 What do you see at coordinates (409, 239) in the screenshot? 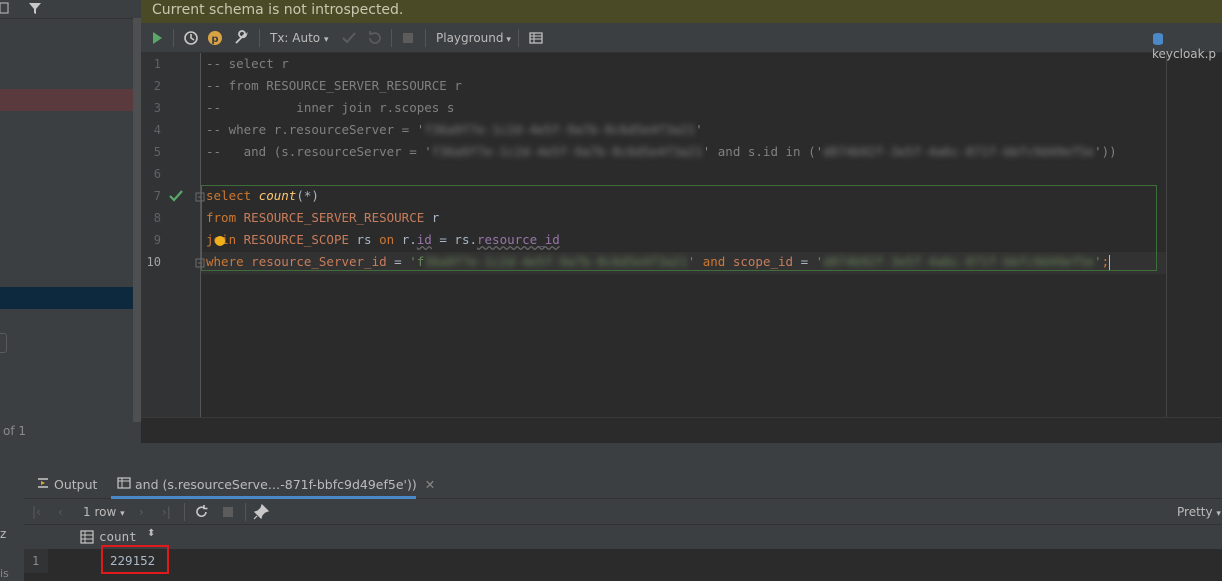
I see `code-text: r.` at bounding box center [409, 239].